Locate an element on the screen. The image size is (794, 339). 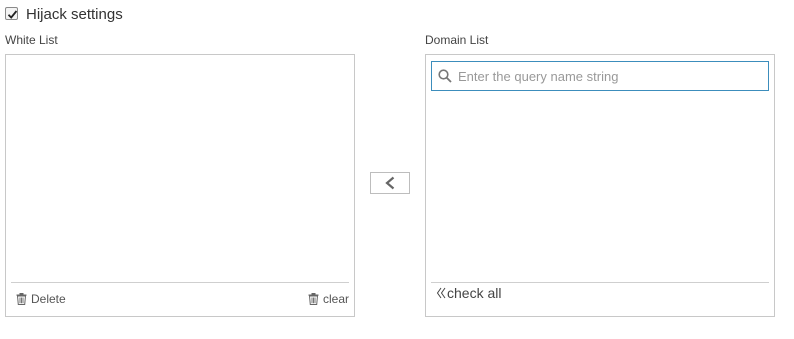
clear-label: clear is located at coordinates (335, 299).